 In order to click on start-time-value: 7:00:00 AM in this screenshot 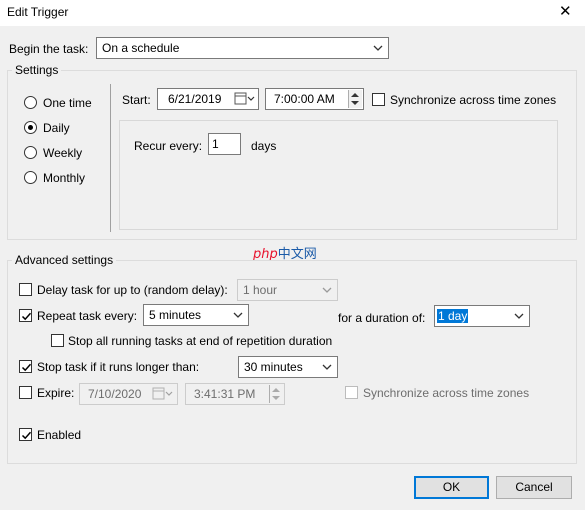, I will do `click(304, 99)`.